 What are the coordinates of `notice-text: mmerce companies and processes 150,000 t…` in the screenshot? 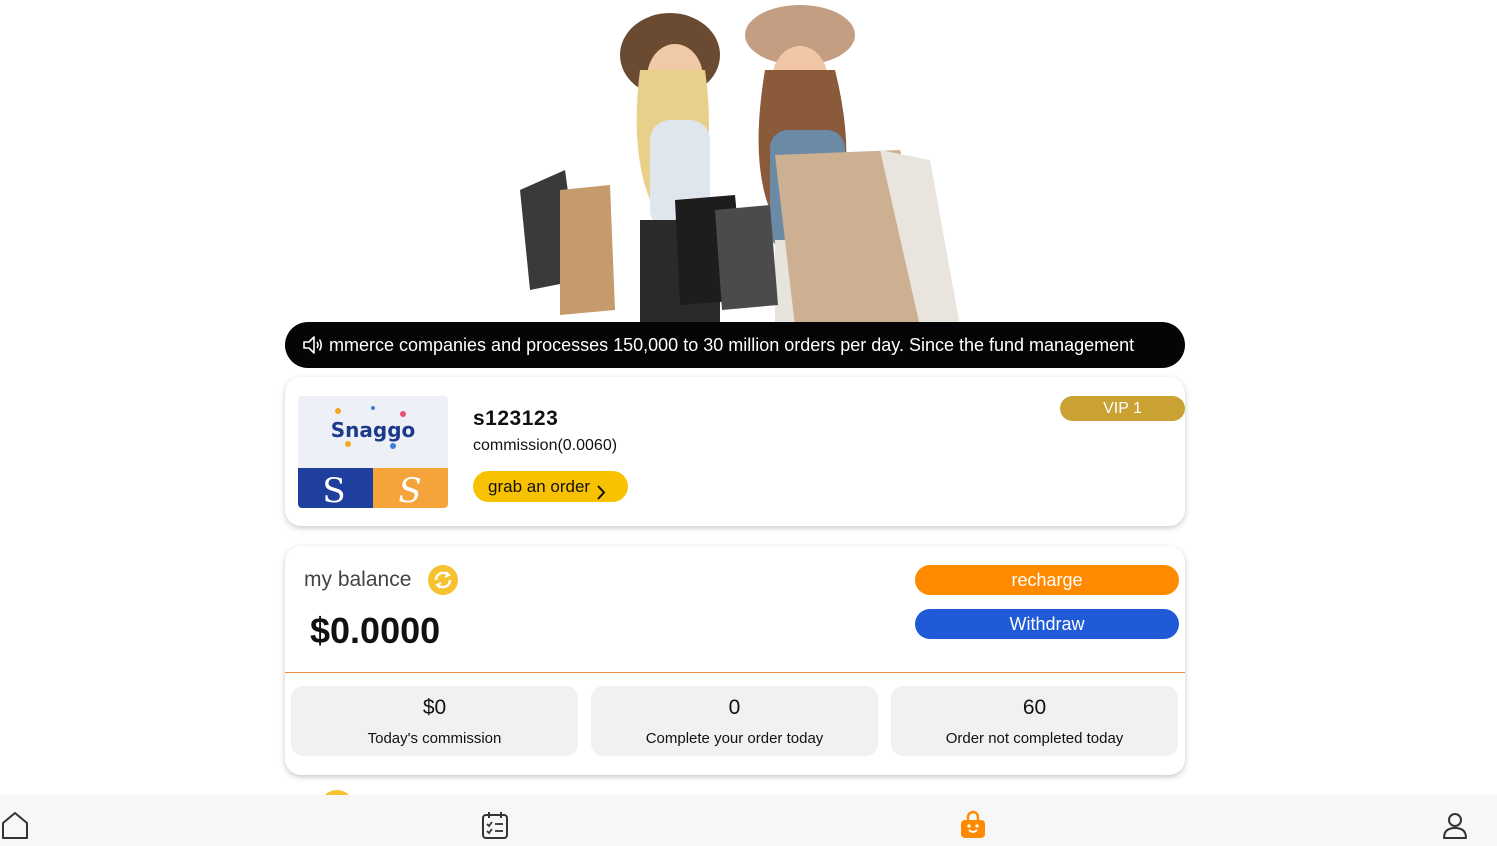 It's located at (732, 345).